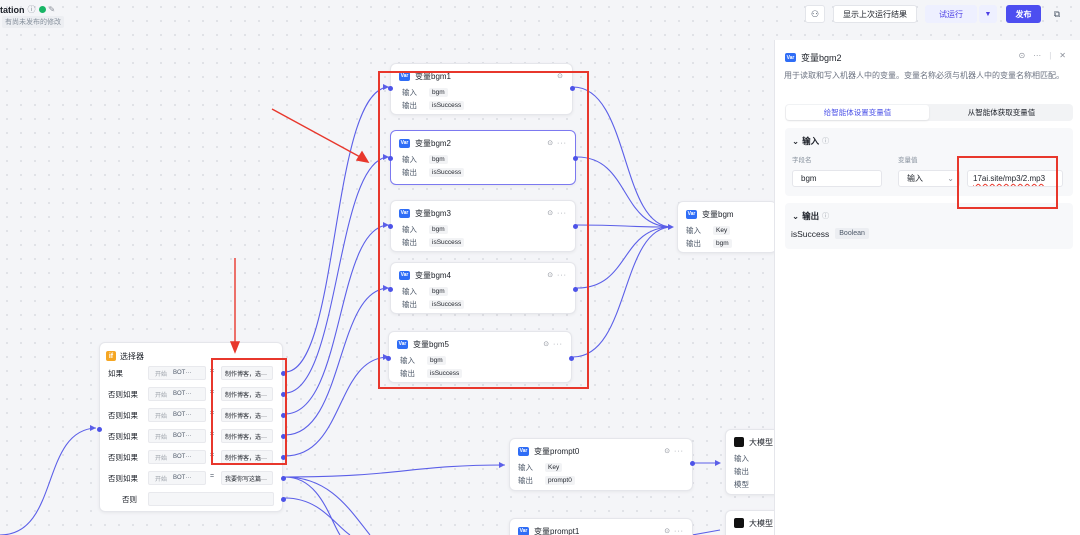 This screenshot has width=1080, height=535. I want to click on param-name-input: bgm, so click(837, 178).